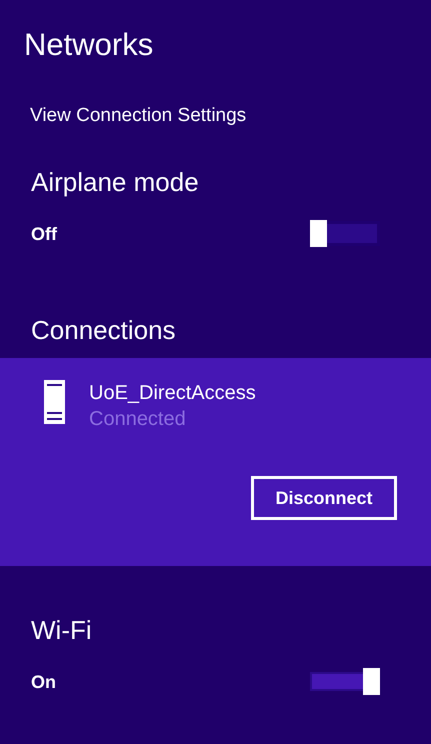 Image resolution: width=431 pixels, height=744 pixels. What do you see at coordinates (44, 233) in the screenshot?
I see `state-label: Off` at bounding box center [44, 233].